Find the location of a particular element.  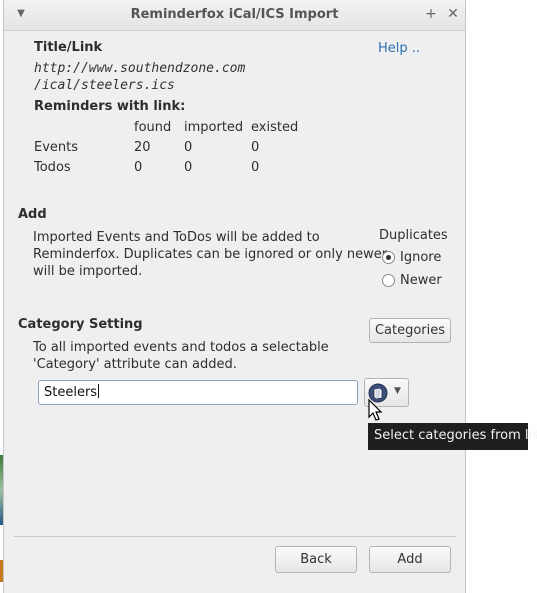

categories-button: Categories is located at coordinates (410, 330).